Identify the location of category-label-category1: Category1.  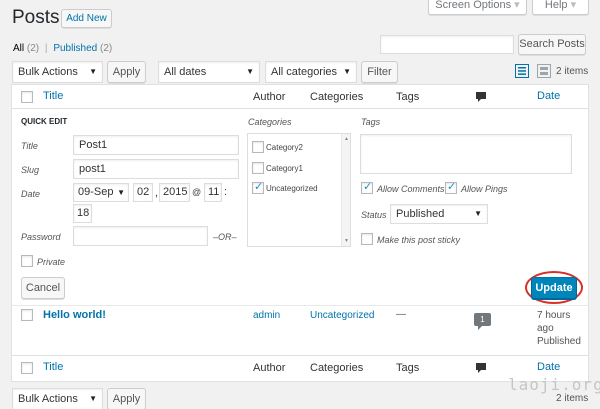
(284, 168).